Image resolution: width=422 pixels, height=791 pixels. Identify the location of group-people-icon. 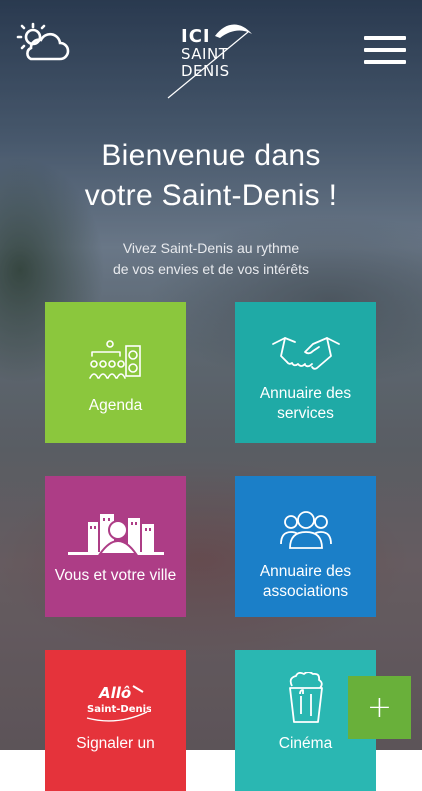
(305, 530).